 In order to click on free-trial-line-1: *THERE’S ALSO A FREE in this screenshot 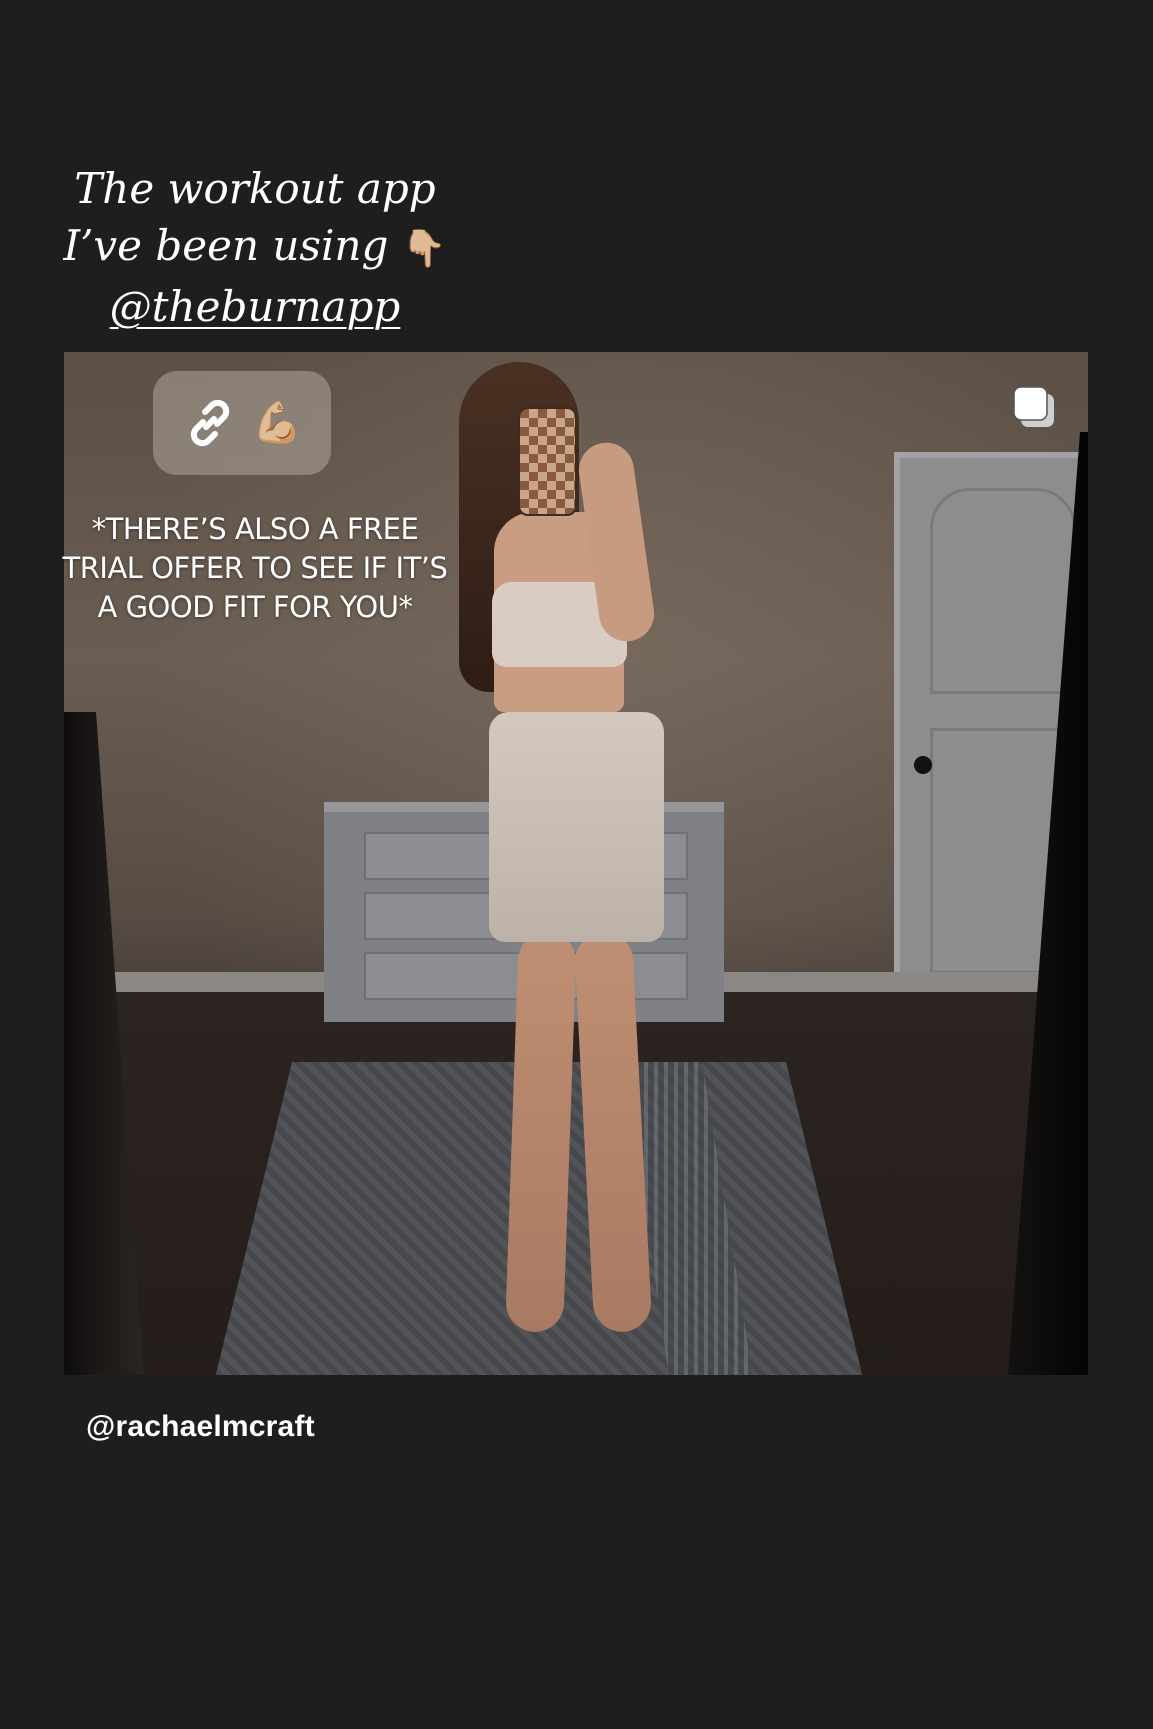, I will do `click(255, 529)`.